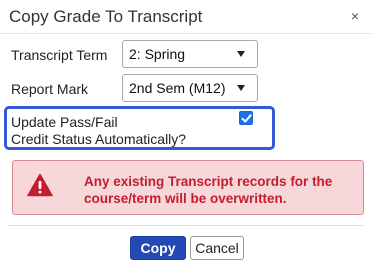 The height and width of the screenshot is (277, 371). Describe the element at coordinates (106, 16) in the screenshot. I see `dialog-title: Copy Grade To Transcript` at that location.